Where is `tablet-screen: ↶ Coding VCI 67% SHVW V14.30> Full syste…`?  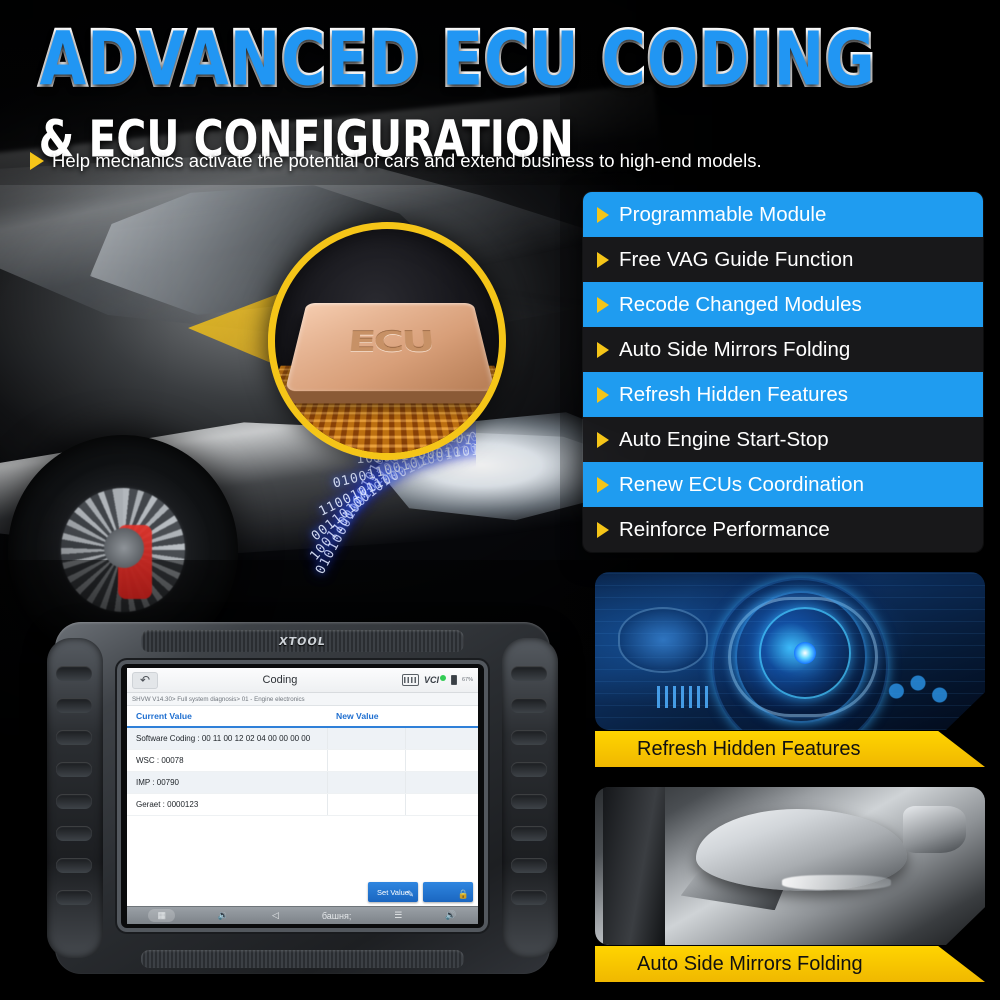
tablet-screen: ↶ Coding VCI 67% SHVW V14.30> Full syste… is located at coordinates (302, 796).